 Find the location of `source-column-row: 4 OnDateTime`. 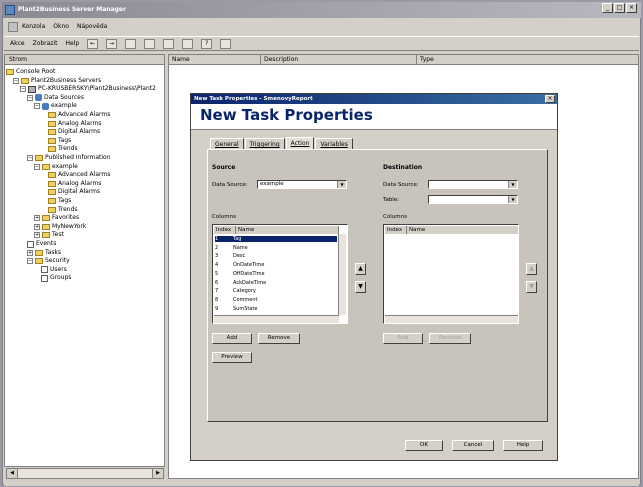

source-column-row: 4 OnDateTime is located at coordinates (276, 265).